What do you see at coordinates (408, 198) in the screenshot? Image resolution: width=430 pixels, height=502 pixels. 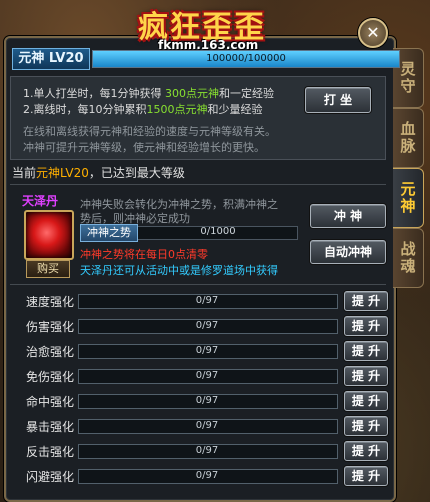 I see `tab-yuanshen: 元神` at bounding box center [408, 198].